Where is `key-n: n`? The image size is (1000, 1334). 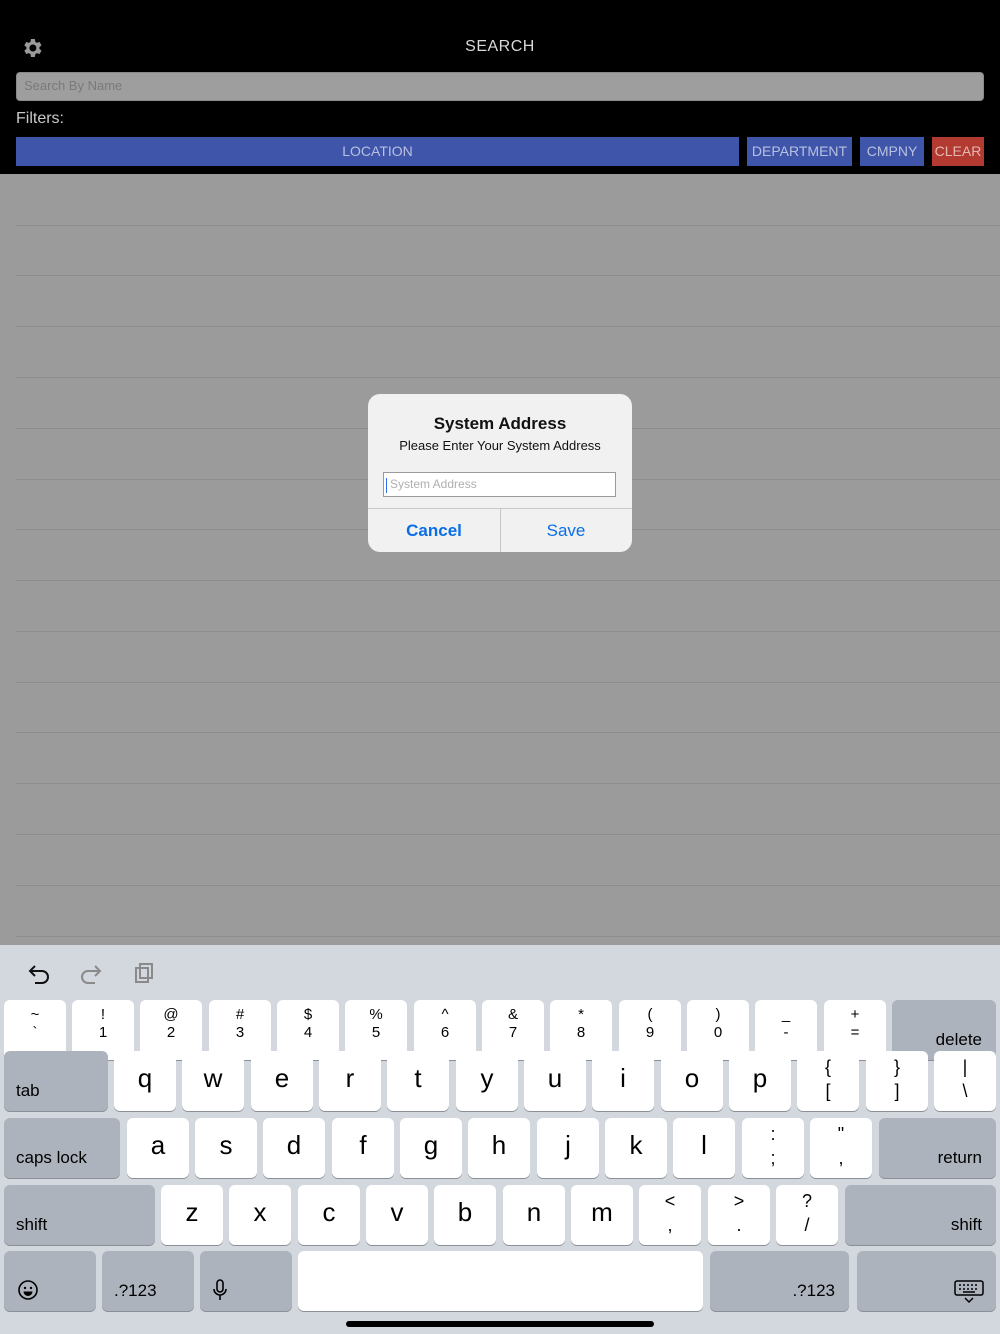 key-n: n is located at coordinates (534, 1215).